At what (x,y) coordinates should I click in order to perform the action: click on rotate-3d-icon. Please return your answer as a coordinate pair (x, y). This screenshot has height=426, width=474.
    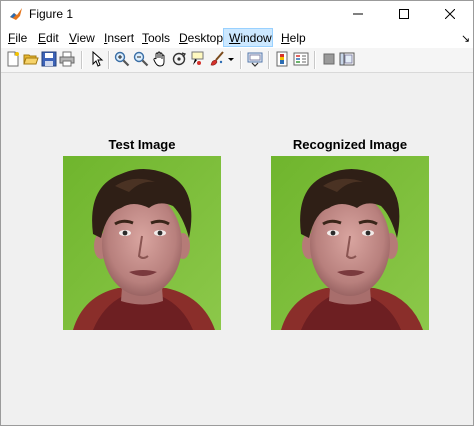
    Looking at the image, I should click on (179, 59).